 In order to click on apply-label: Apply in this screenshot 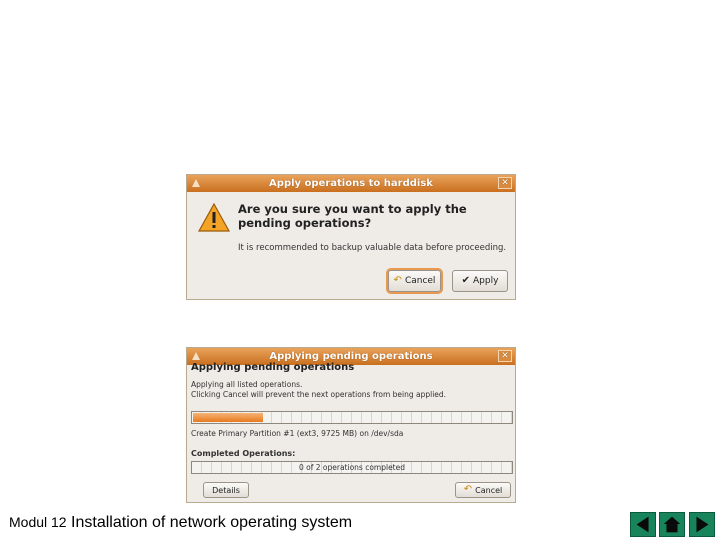, I will do `click(485, 281)`.